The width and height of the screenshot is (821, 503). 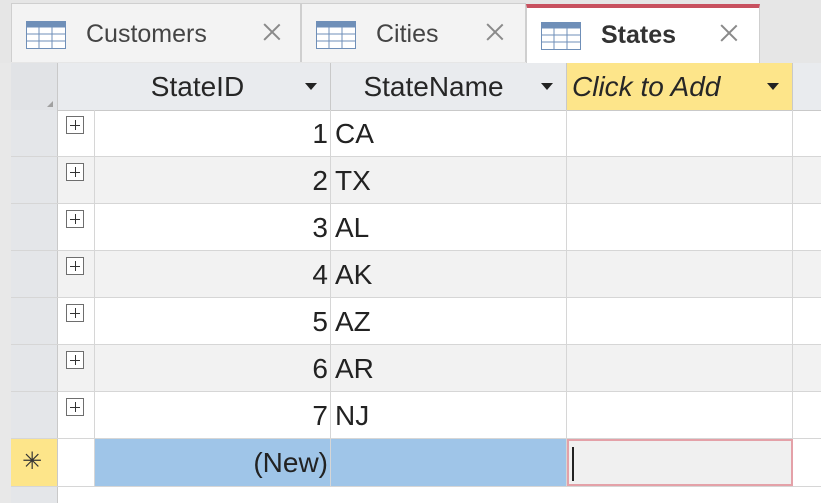 I want to click on tab-label: Cities, so click(x=407, y=34).